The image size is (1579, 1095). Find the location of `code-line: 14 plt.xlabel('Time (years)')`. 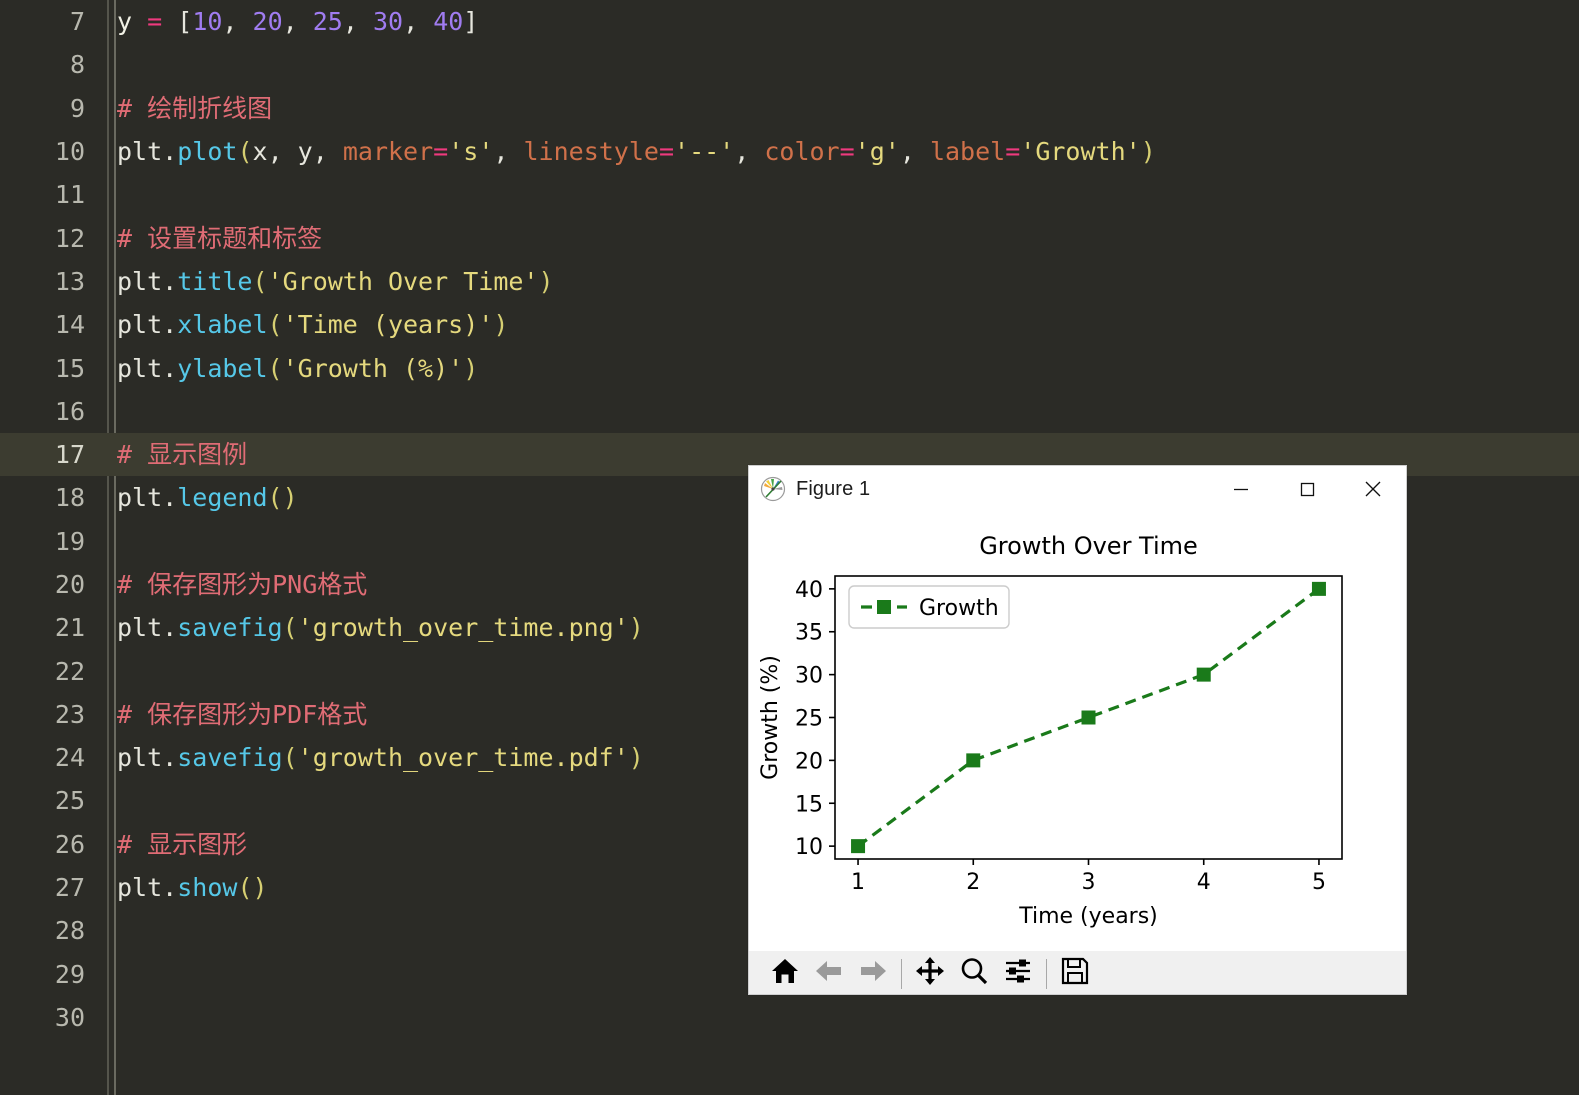

code-line: 14 plt.xlabel('Time (years)') is located at coordinates (789, 324).